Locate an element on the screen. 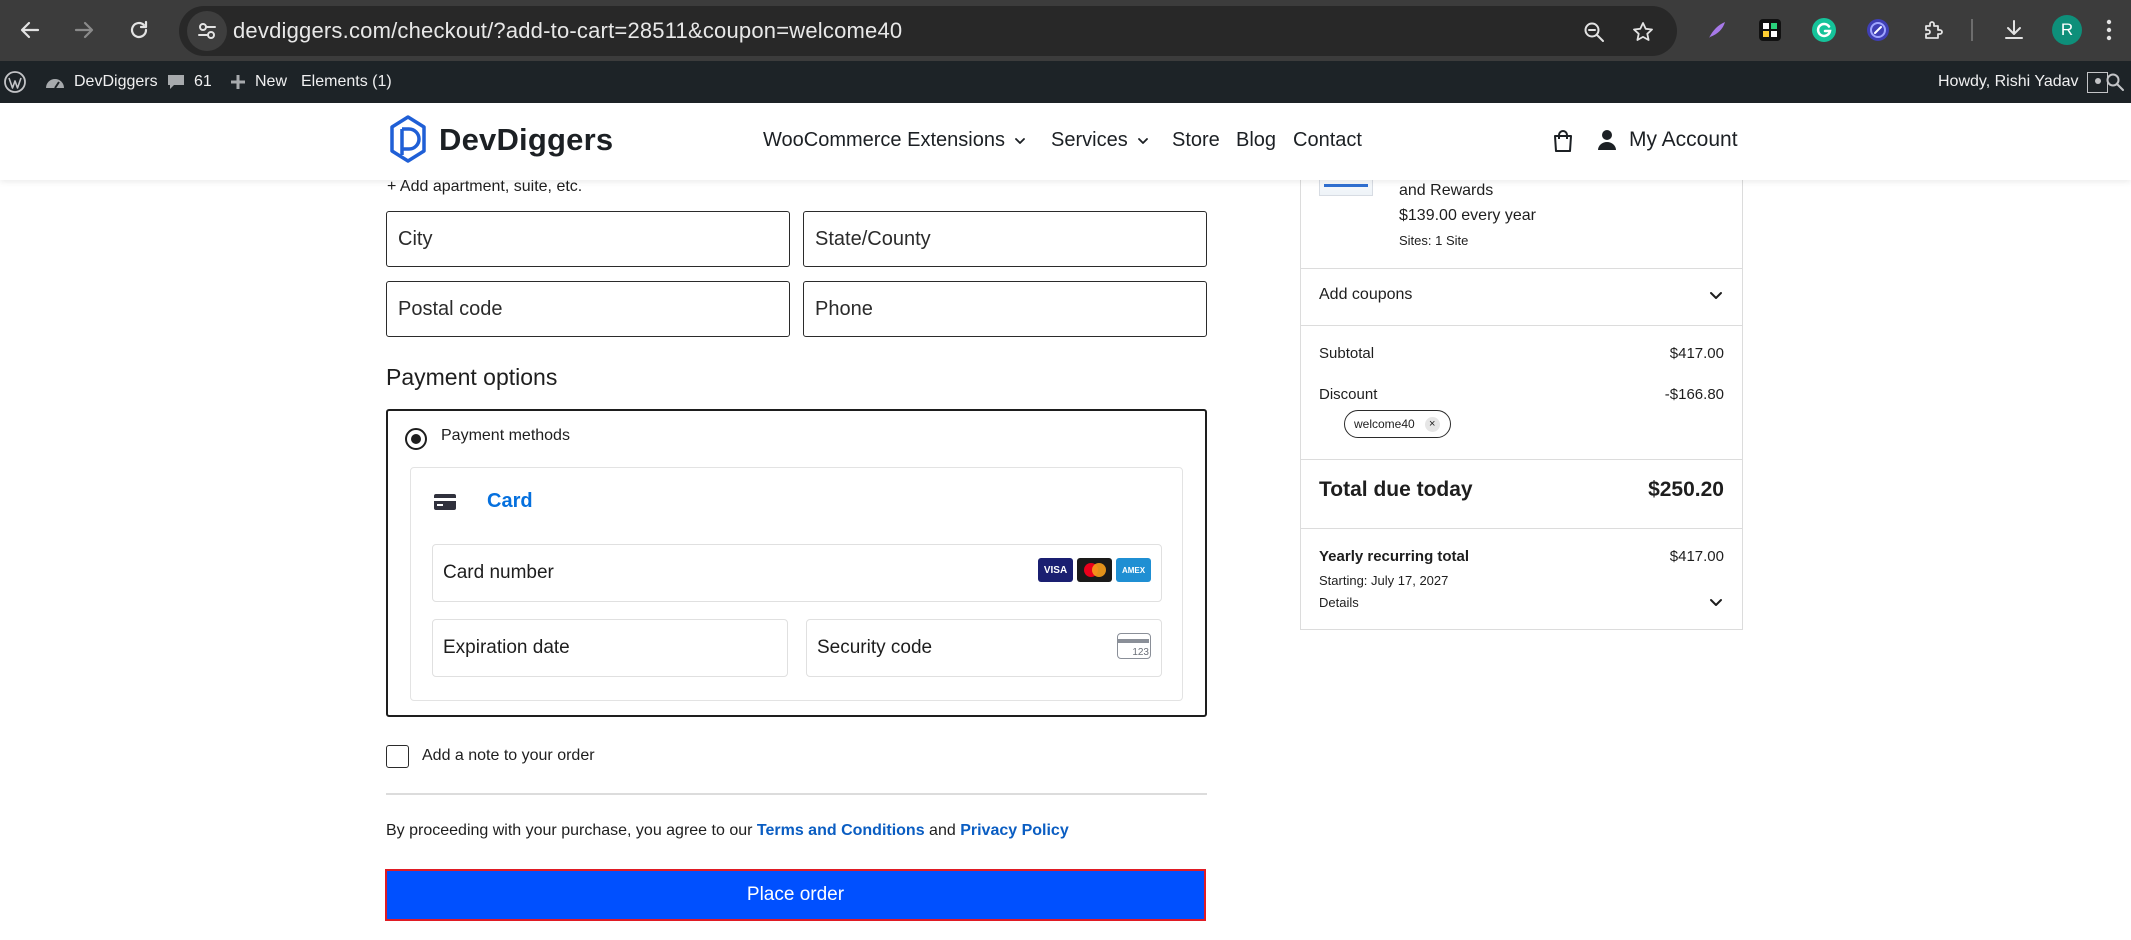 This screenshot has width=2131, height=940. grid-app-icon is located at coordinates (1770, 30).